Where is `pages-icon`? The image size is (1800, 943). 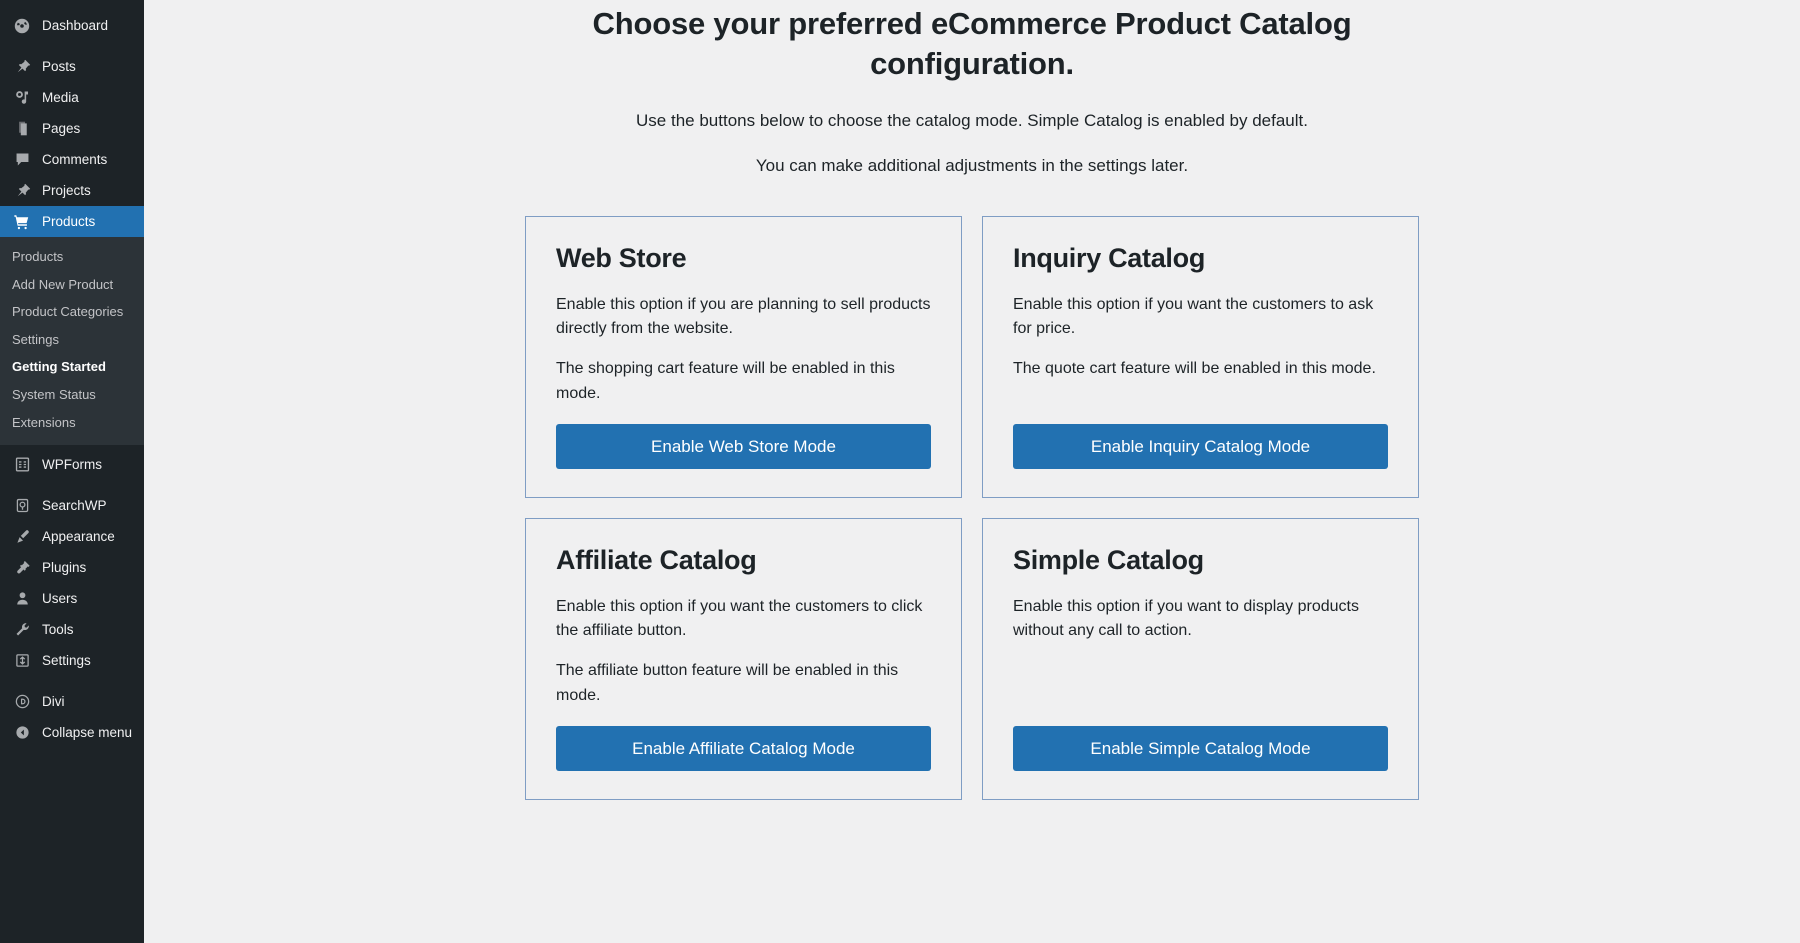
pages-icon is located at coordinates (22, 129).